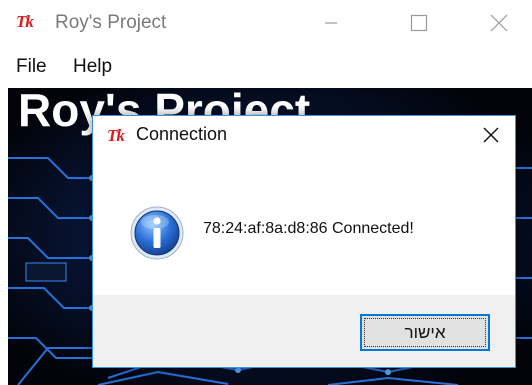  I want to click on focus-ring, so click(425, 332).